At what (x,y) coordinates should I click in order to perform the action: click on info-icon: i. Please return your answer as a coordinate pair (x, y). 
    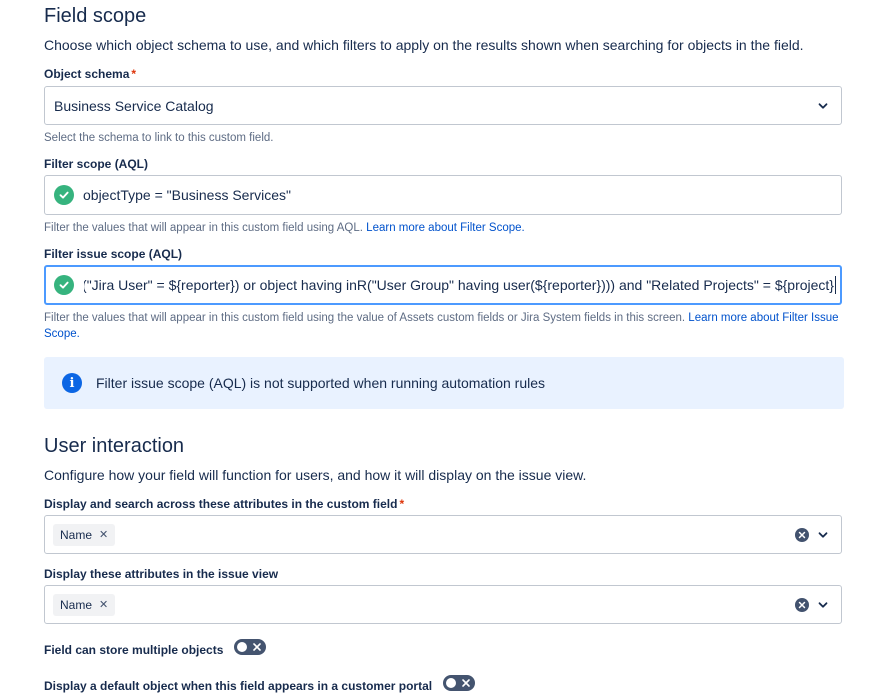
    Looking at the image, I should click on (72, 383).